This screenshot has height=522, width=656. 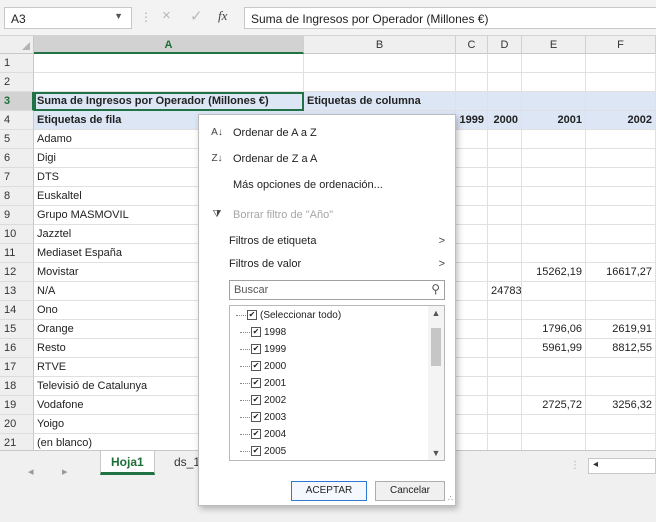 I want to click on cell-c14, so click(x=472, y=310).